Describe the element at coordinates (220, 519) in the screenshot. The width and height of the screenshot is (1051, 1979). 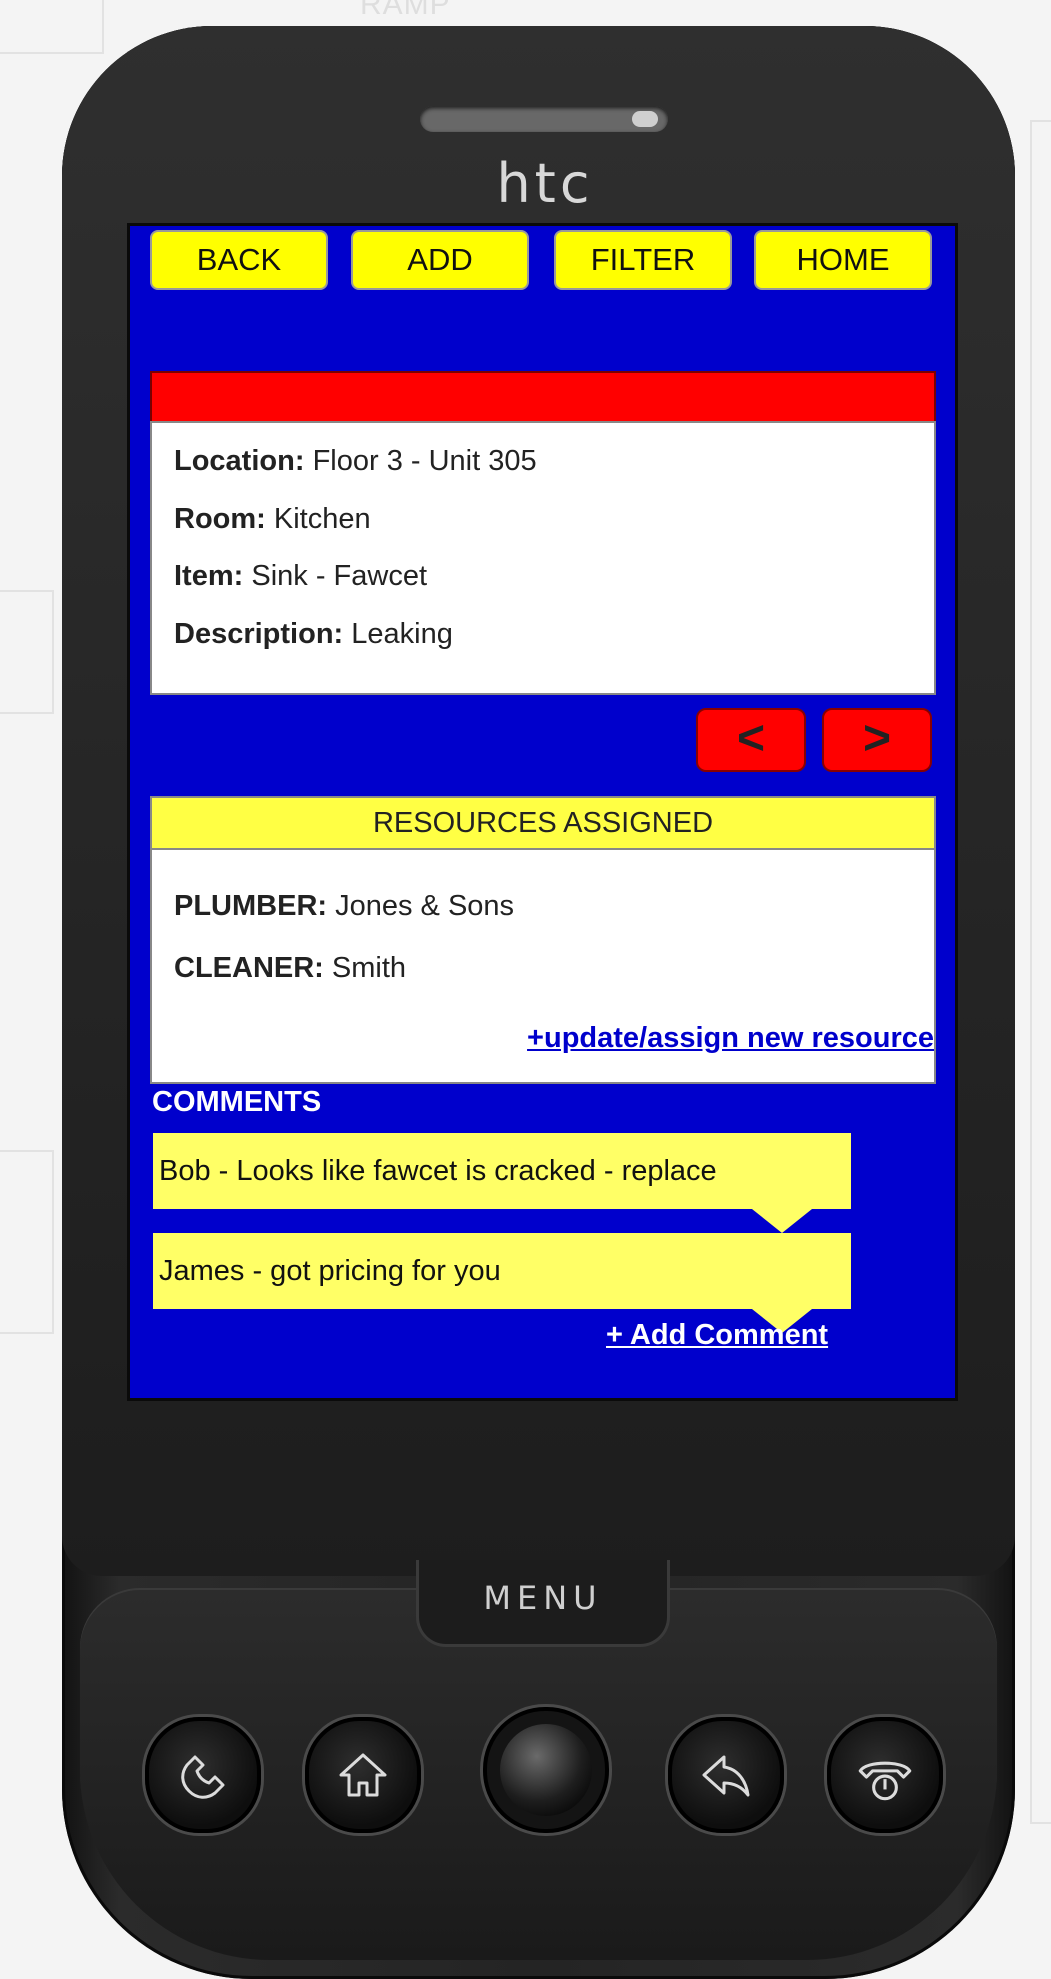
I see `room-label: Room:` at that location.